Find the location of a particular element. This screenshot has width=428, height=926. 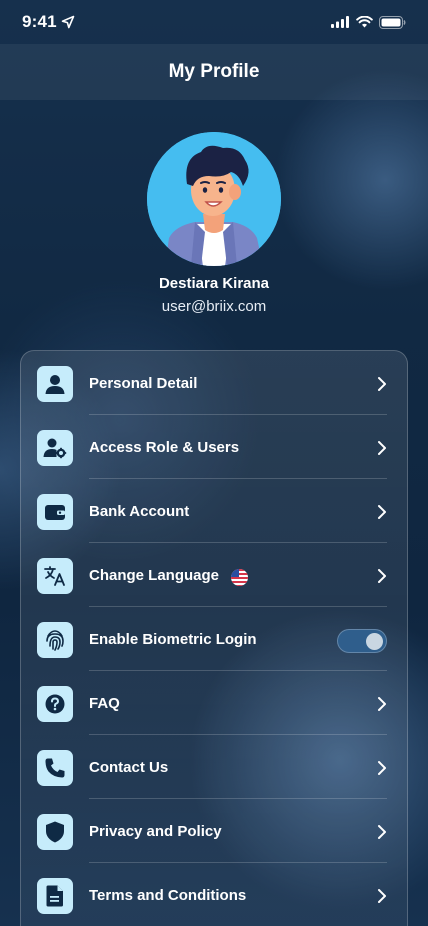

person-icon is located at coordinates (55, 384).